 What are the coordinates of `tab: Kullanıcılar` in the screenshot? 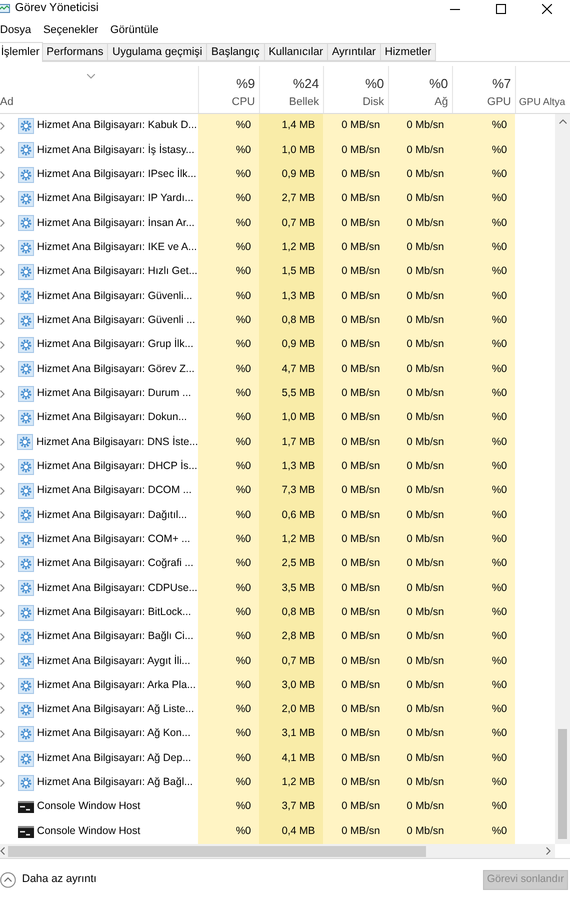 It's located at (296, 52).